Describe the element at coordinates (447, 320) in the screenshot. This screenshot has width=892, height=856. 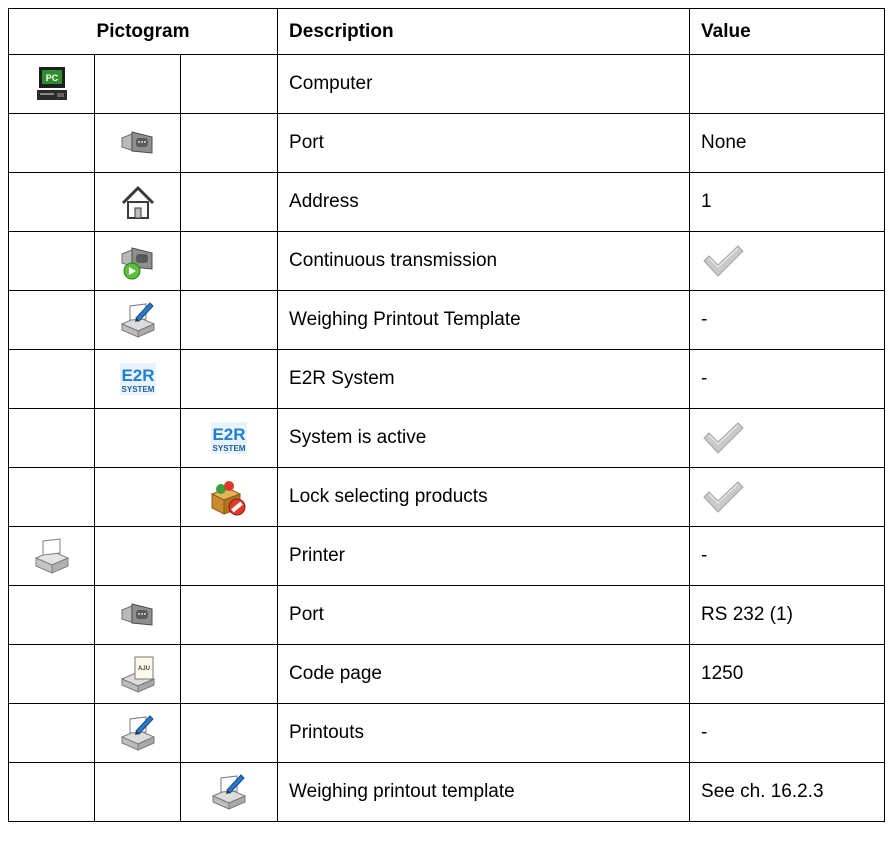
I see `table-row: Weighing Printout Template -` at that location.